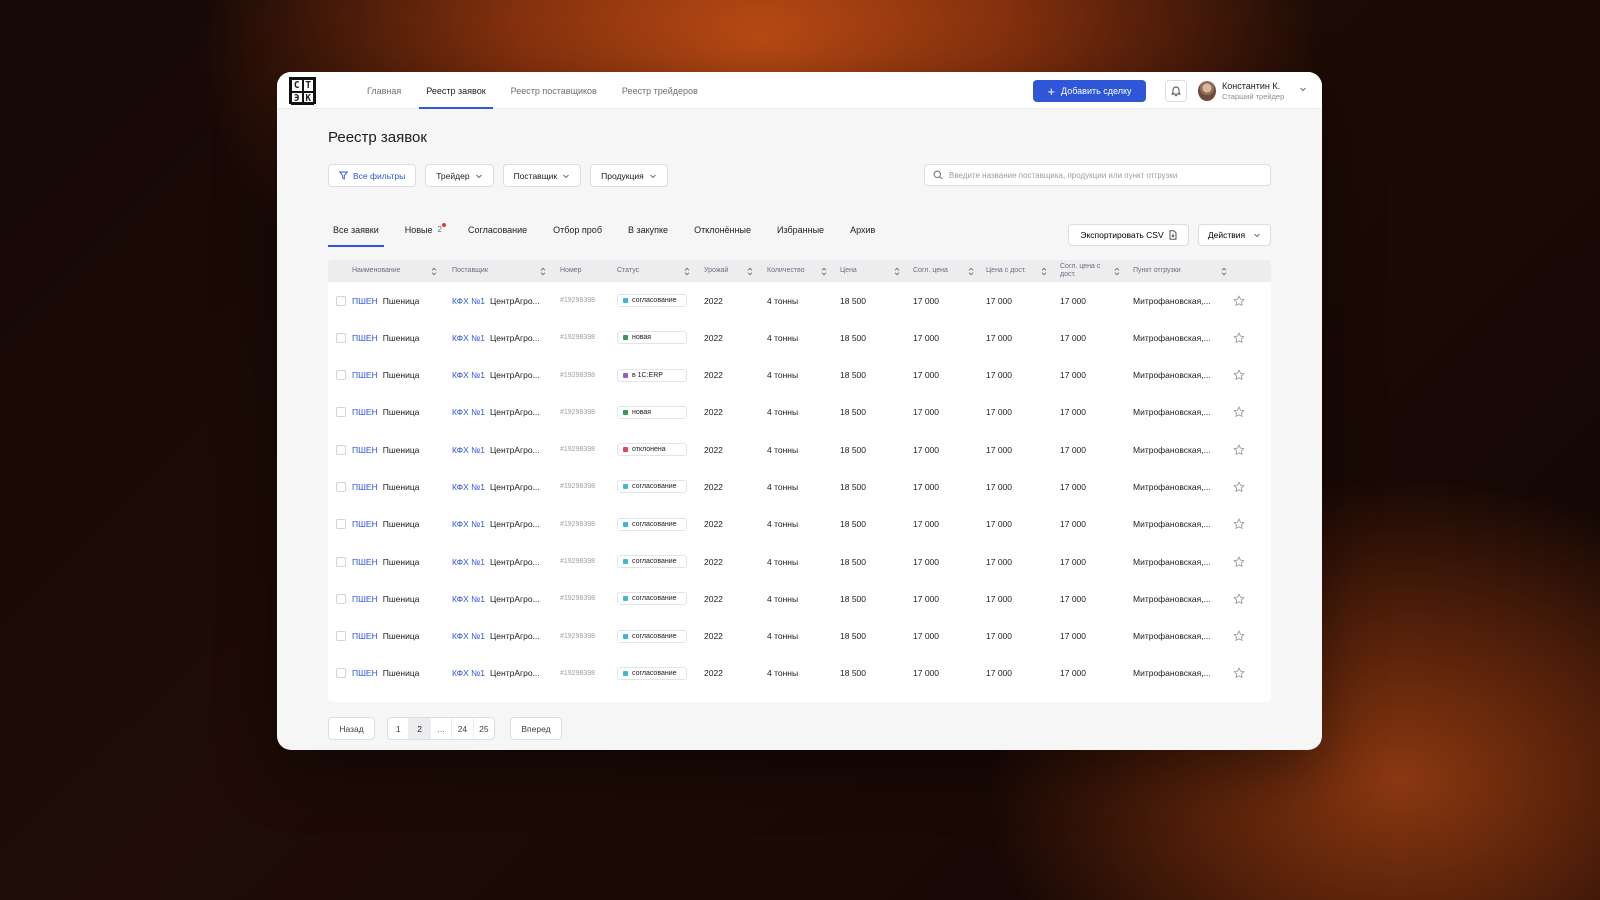 This screenshot has width=1600, height=900. I want to click on nav-item-requests-registry: Реестр заявок, so click(456, 90).